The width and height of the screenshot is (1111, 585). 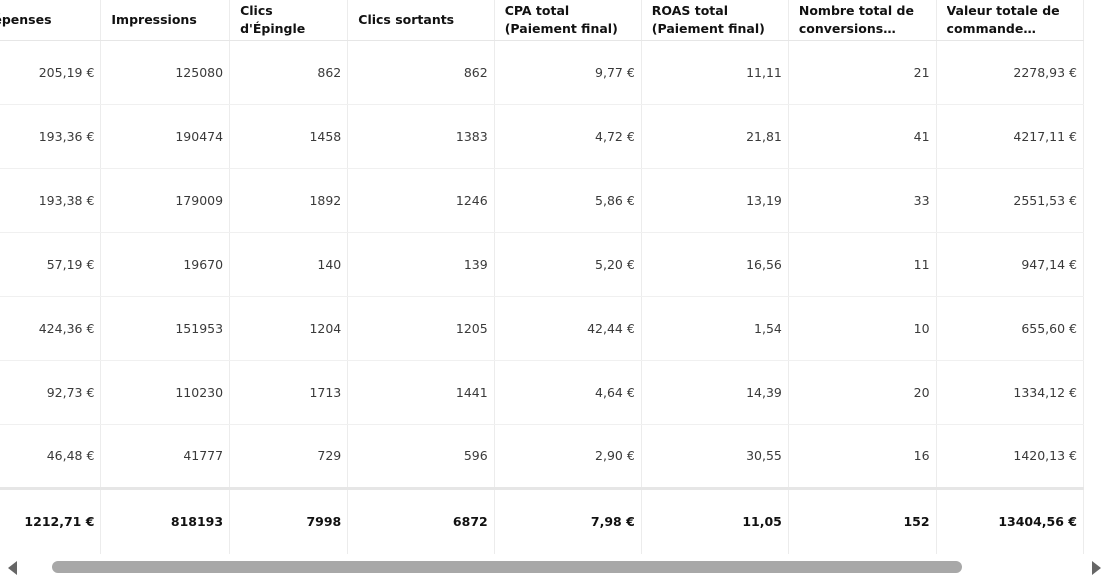 What do you see at coordinates (568, 20) in the screenshot?
I see `column-header-total-cpa: CPA total (Paiement final)` at bounding box center [568, 20].